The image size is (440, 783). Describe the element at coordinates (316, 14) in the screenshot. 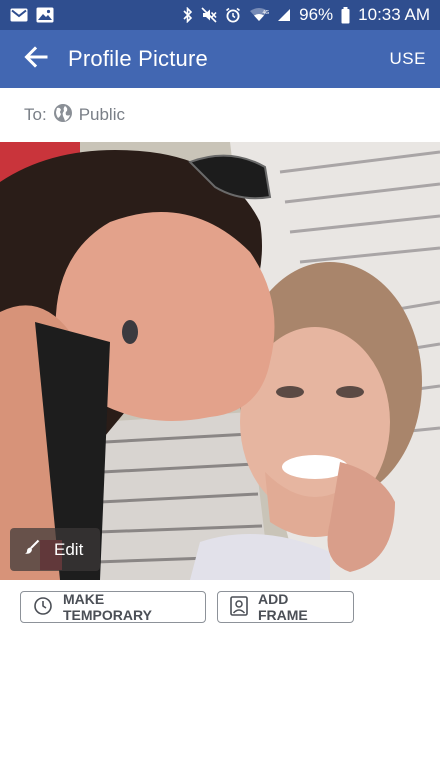

I see `battery-percent: 96%` at that location.